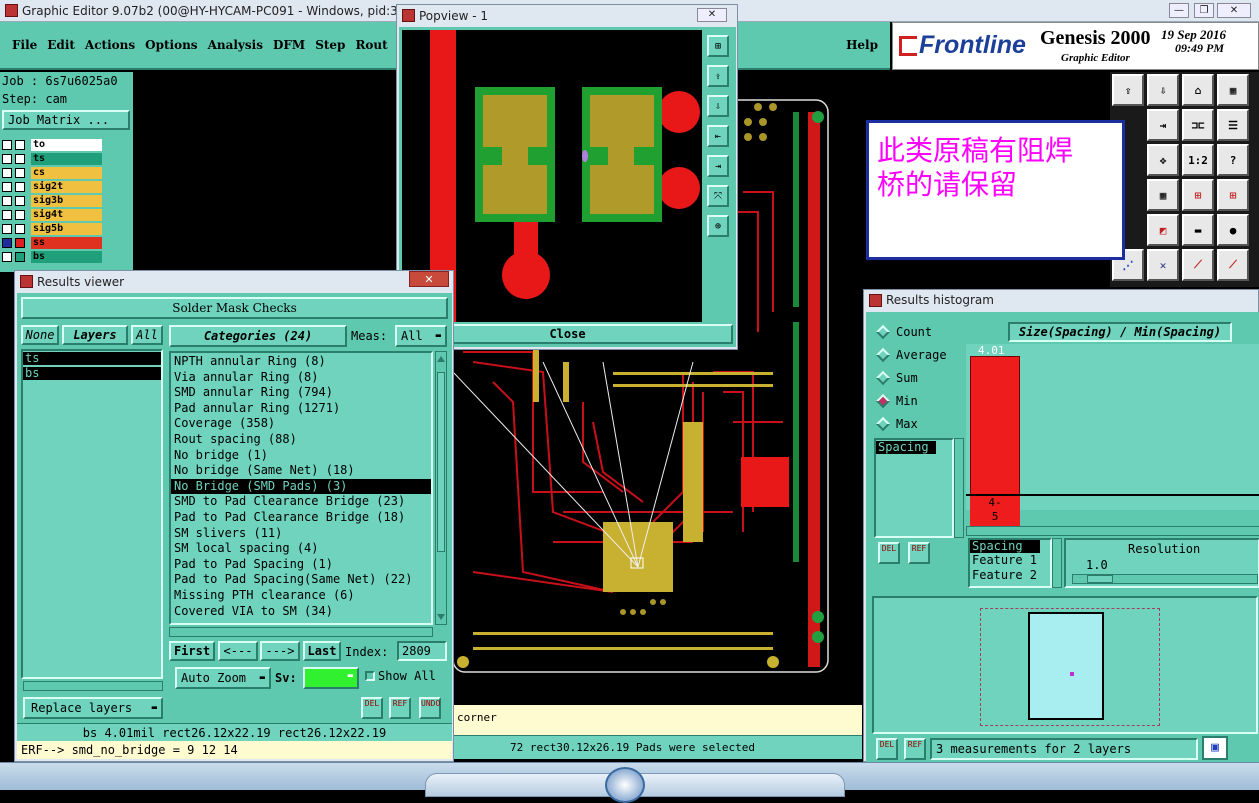  What do you see at coordinates (301, 471) in the screenshot?
I see `category-item: No bridge (Same Net) (18)` at bounding box center [301, 471].